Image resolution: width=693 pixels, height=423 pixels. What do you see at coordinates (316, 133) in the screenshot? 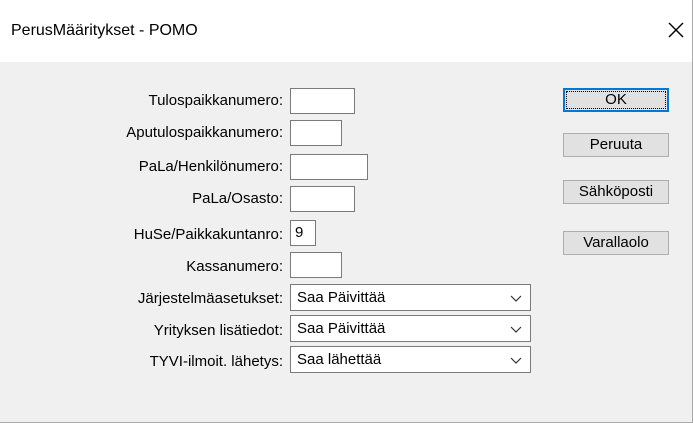
I see `aputulospaikkanumero-input` at bounding box center [316, 133].